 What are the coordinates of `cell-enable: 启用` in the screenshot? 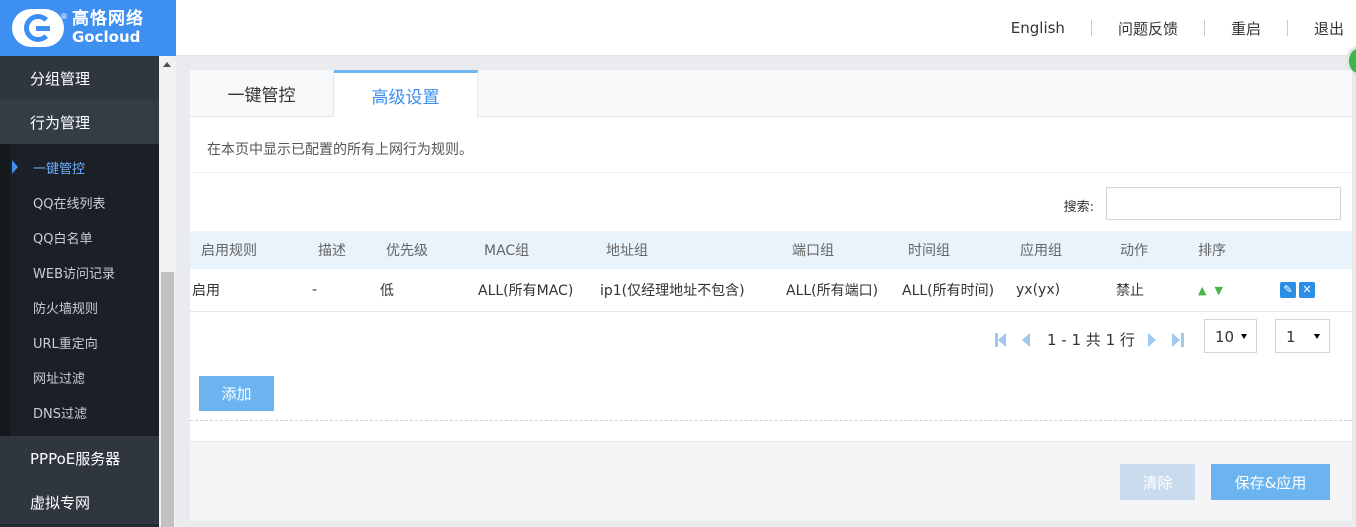 It's located at (206, 290).